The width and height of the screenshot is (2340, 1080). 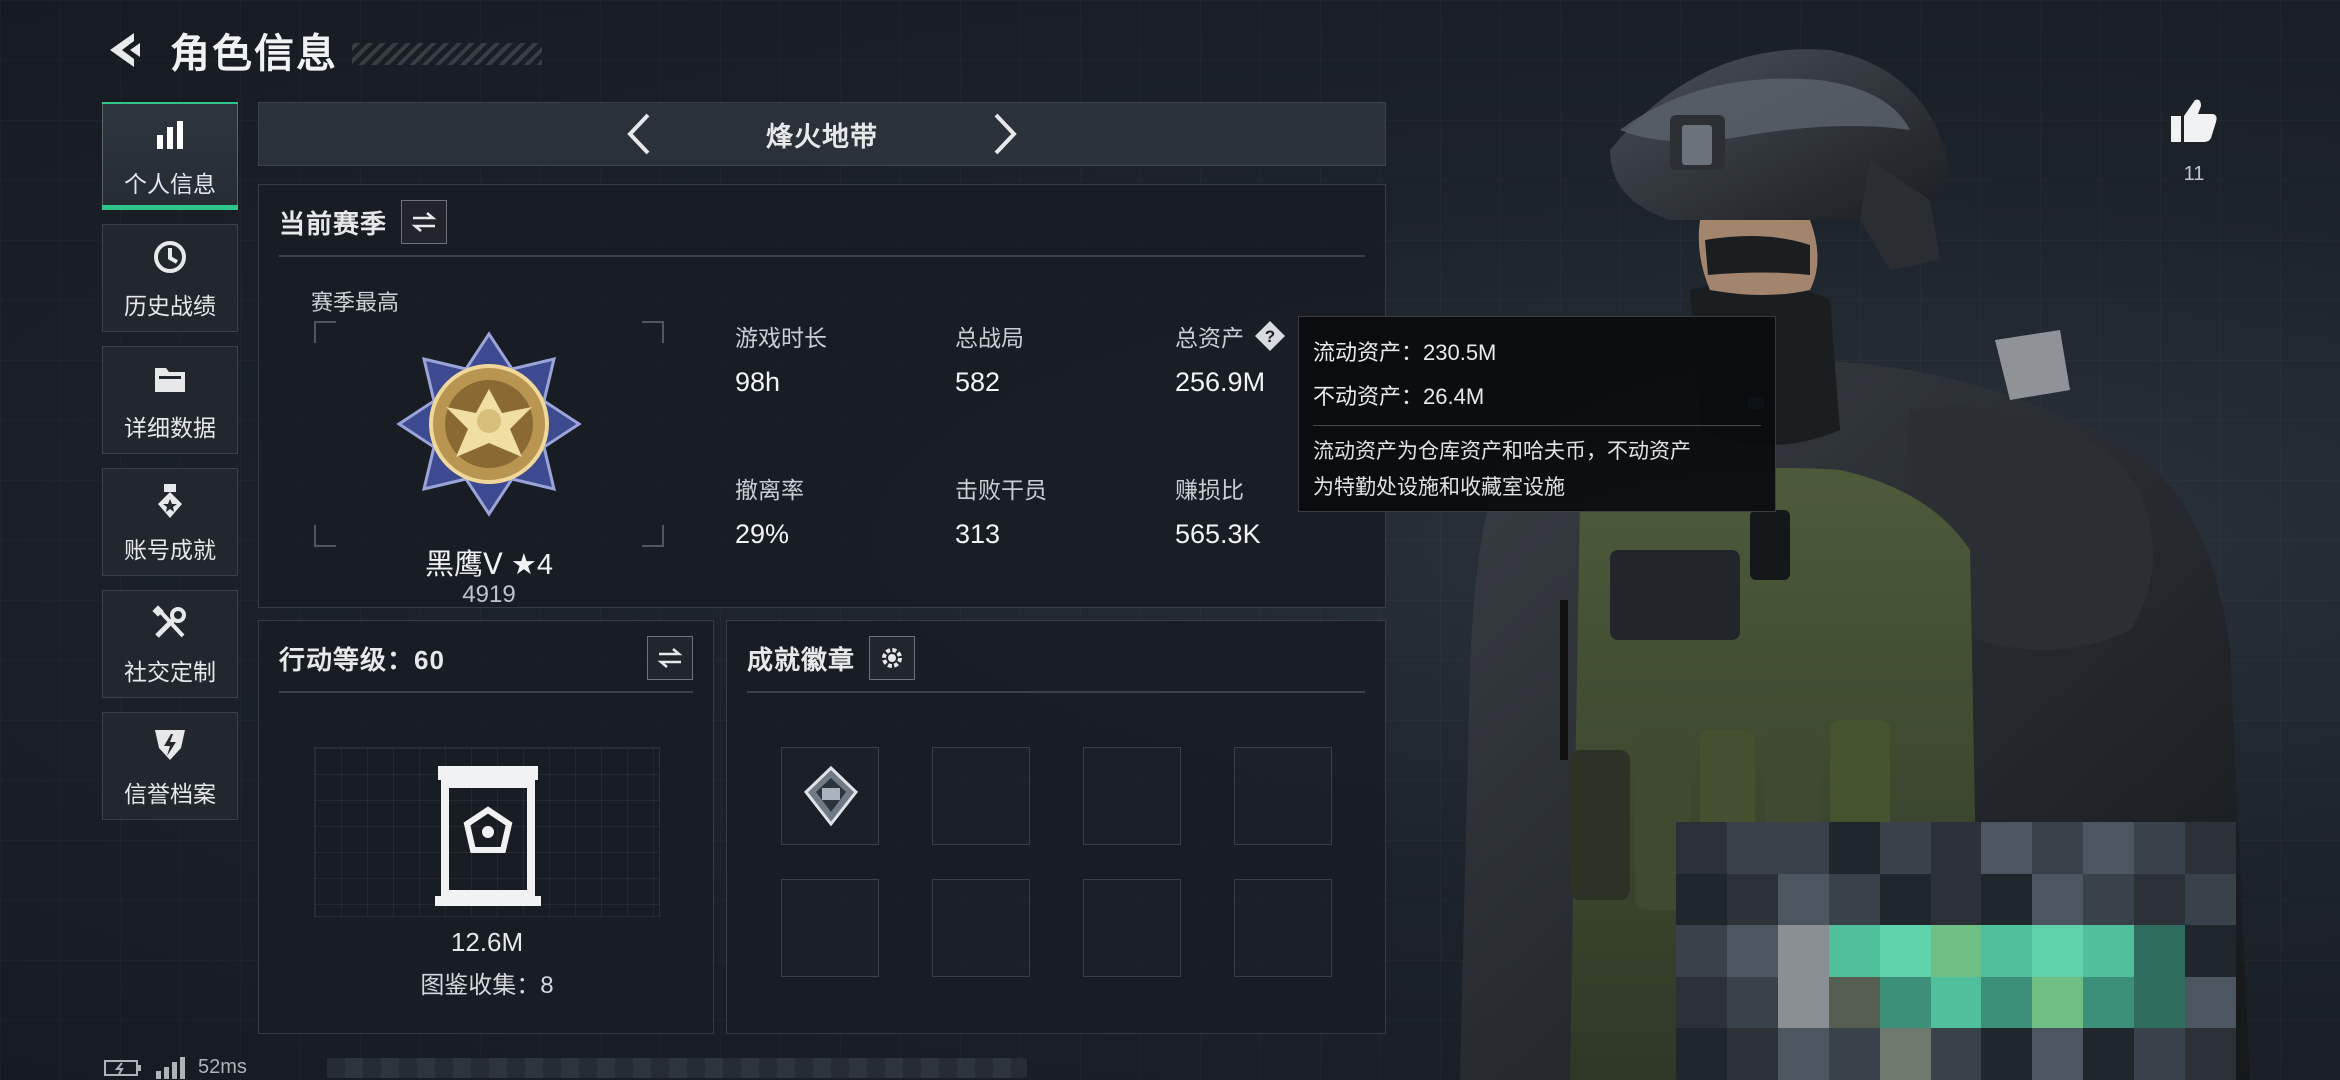 I want to click on sidebar-item-label: 账号成就, so click(x=170, y=550).